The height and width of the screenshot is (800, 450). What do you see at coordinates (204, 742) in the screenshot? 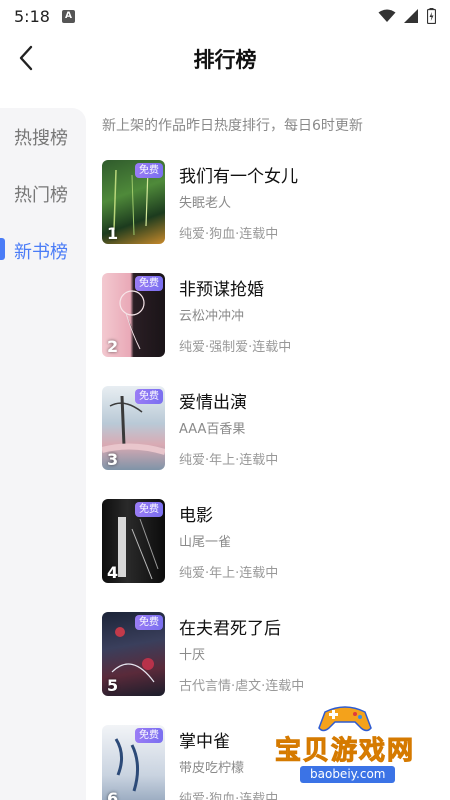
I see `book-title: 掌中雀` at bounding box center [204, 742].